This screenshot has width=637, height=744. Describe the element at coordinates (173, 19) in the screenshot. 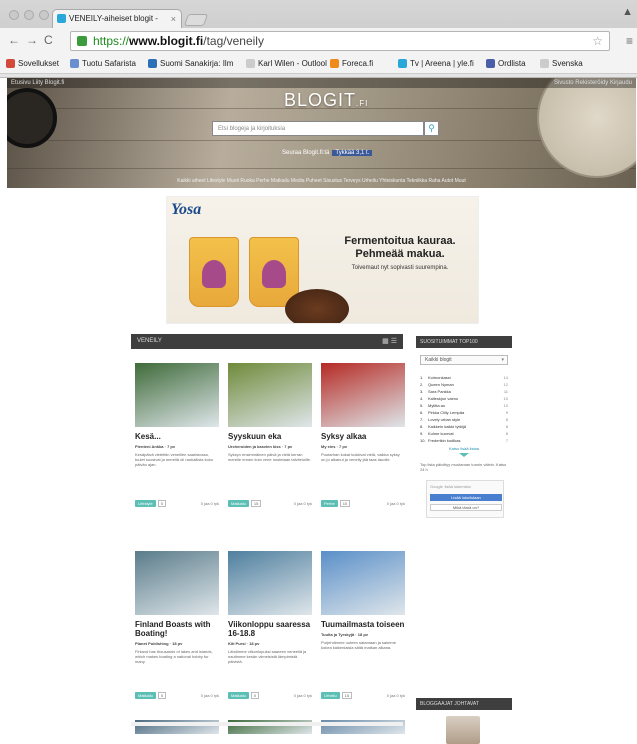

I see `tab-close-icon: ×` at that location.